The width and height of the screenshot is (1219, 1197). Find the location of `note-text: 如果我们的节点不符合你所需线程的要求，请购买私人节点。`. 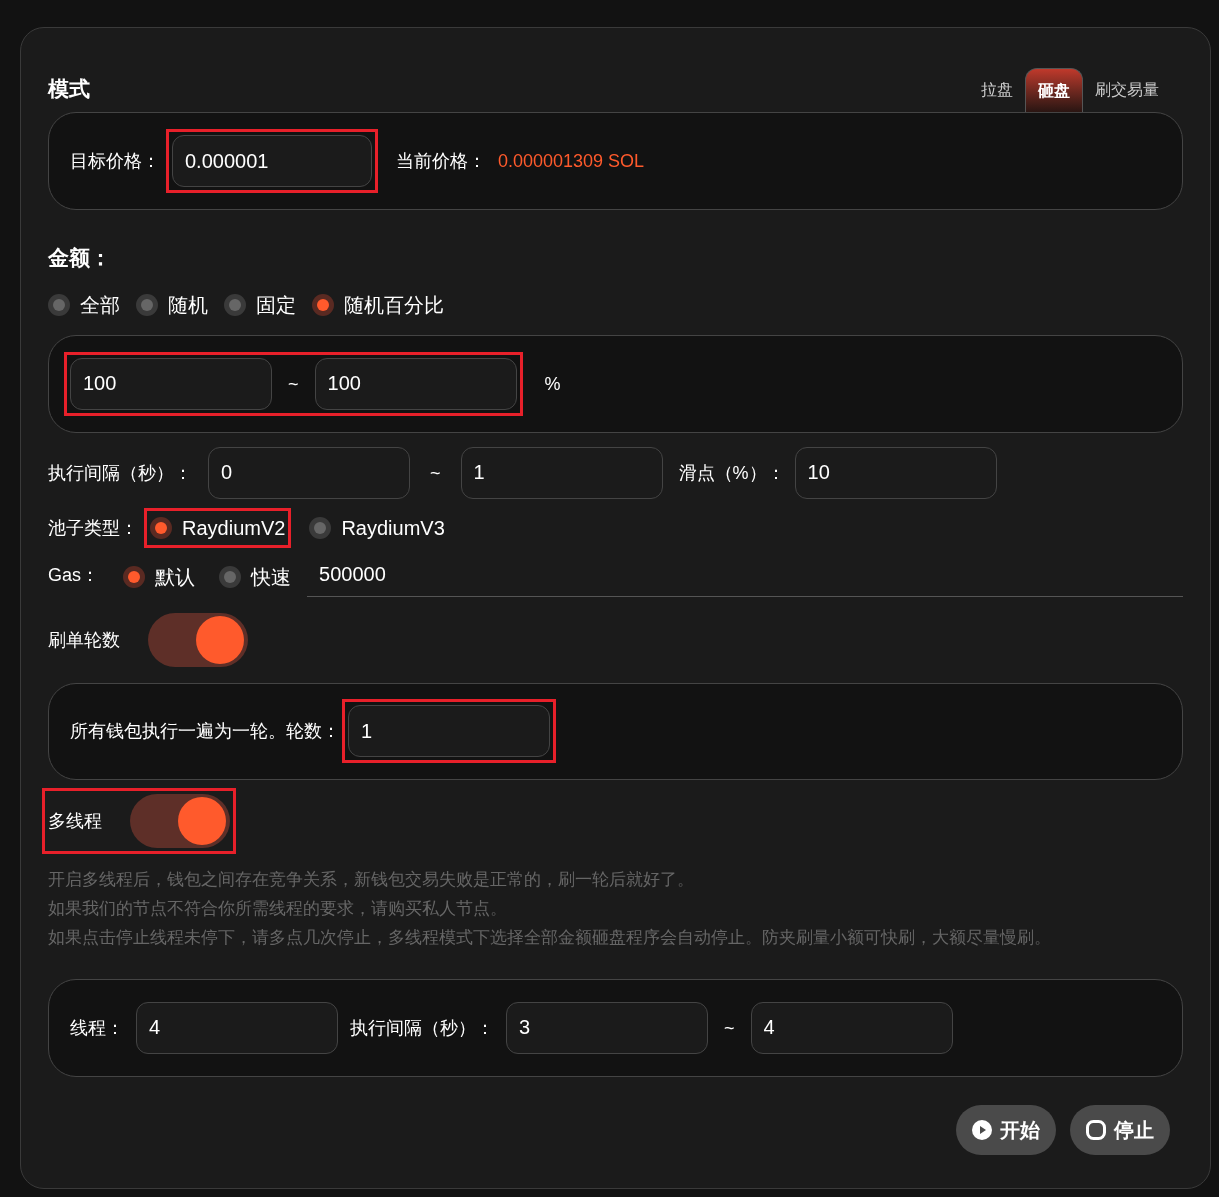

note-text: 如果我们的节点不符合你所需线程的要求，请购买私人节点。 is located at coordinates (278, 908).